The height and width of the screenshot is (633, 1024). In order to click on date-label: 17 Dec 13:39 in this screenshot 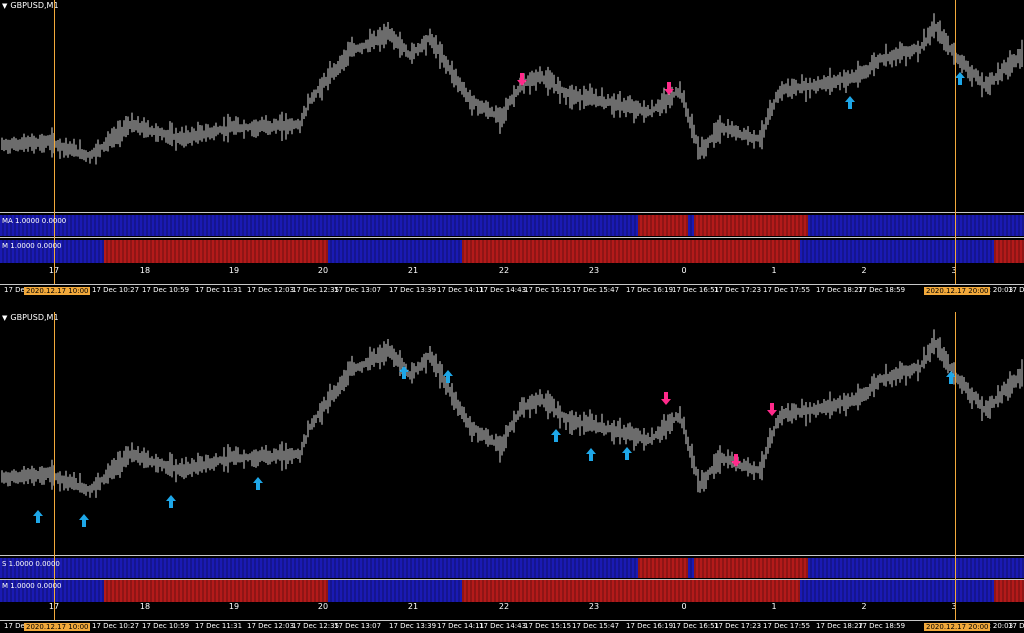, I will do `click(413, 290)`.